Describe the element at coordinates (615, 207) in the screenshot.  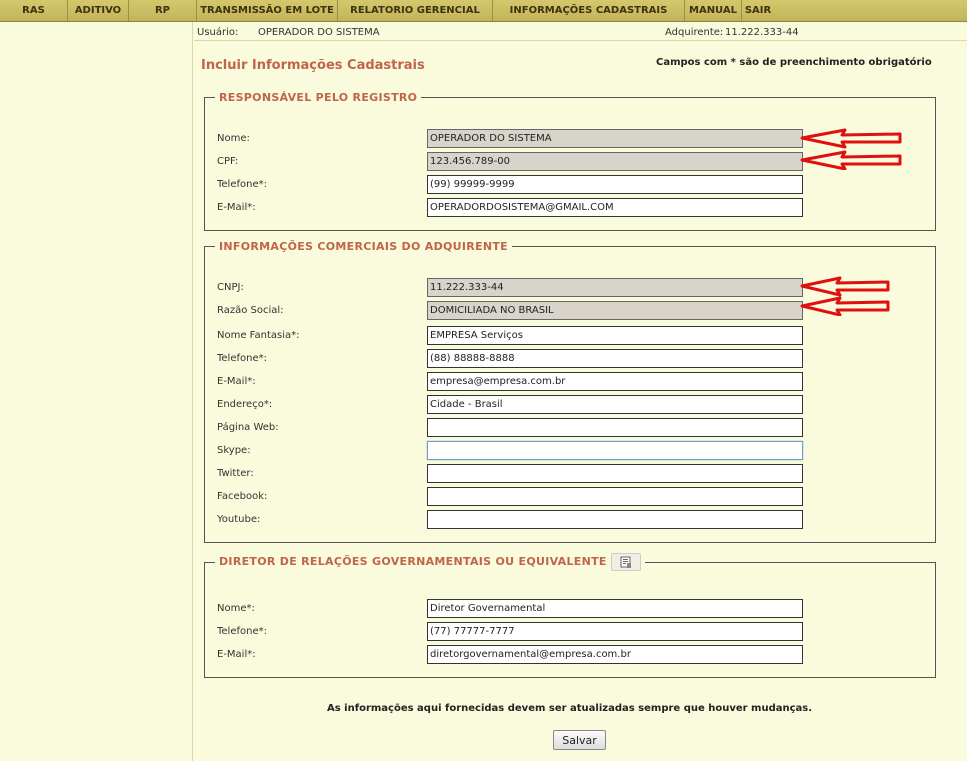
I see `email-responsavel-field` at that location.